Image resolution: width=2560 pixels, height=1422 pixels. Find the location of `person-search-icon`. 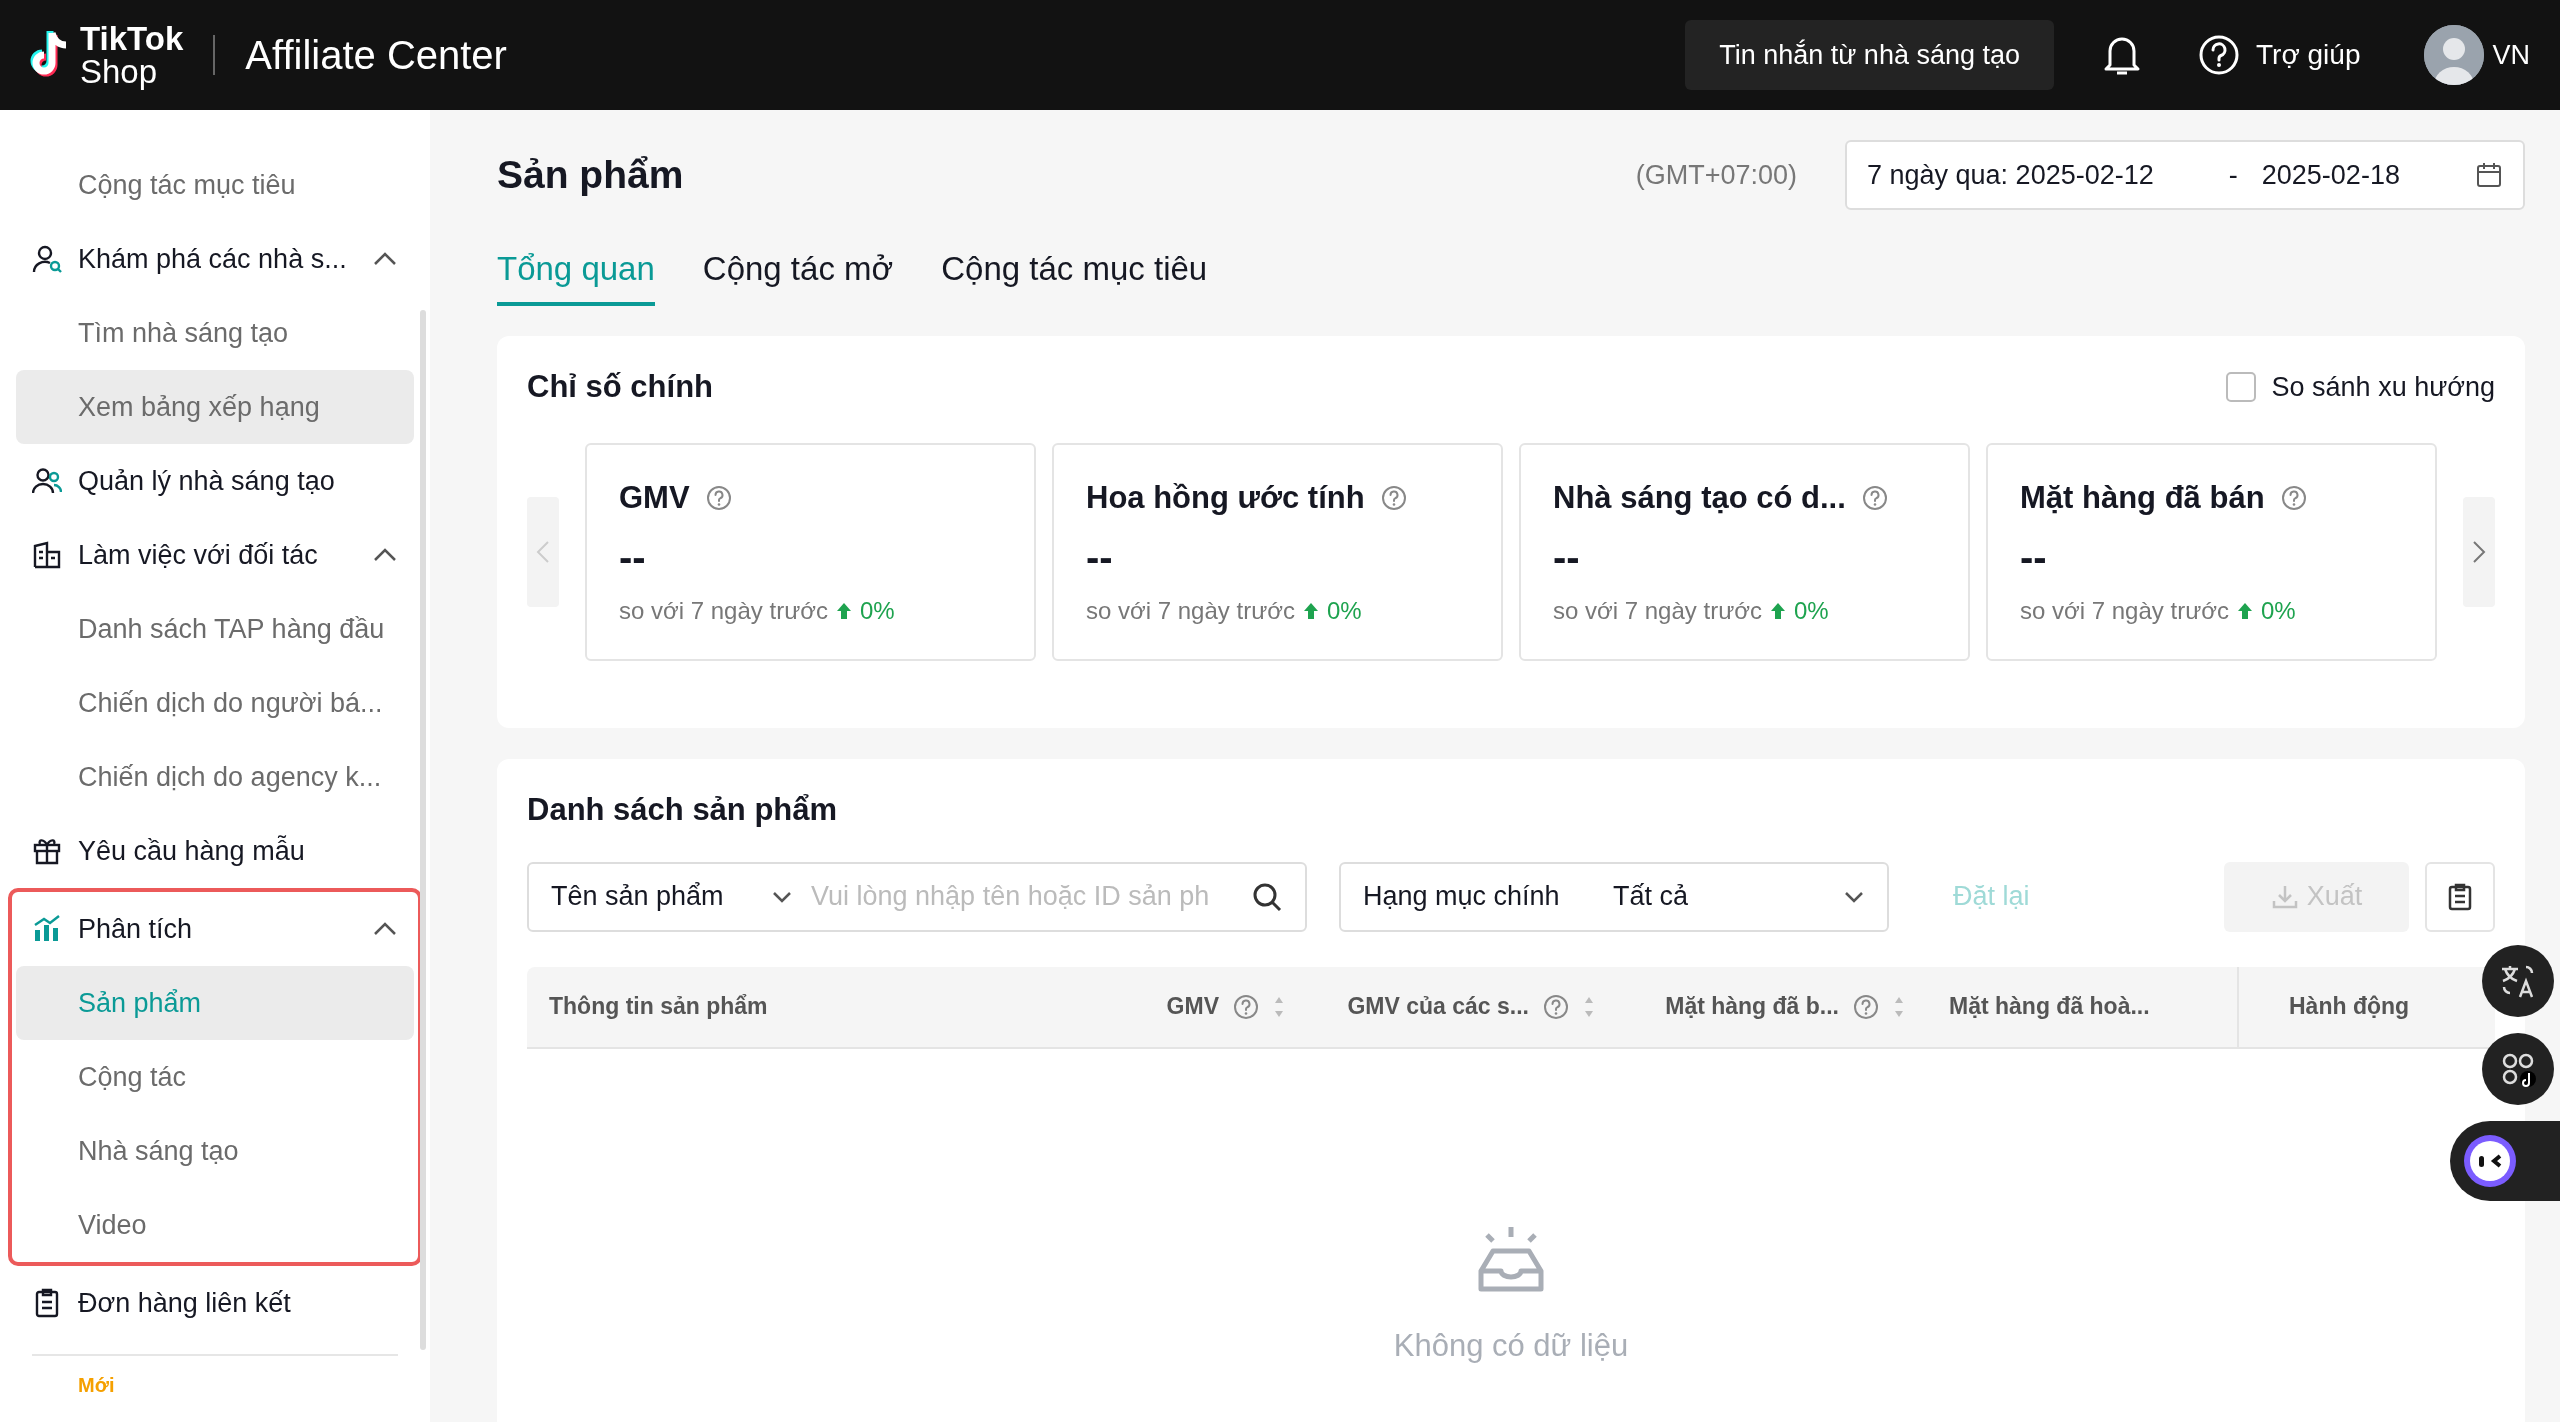

person-search-icon is located at coordinates (47, 259).